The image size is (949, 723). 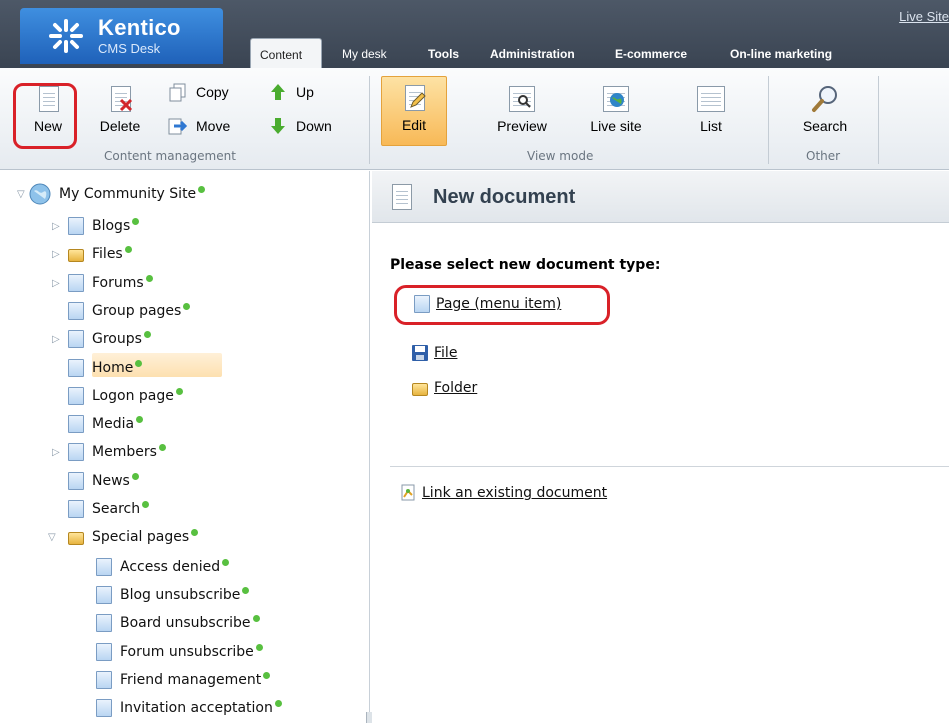 I want to click on link-document-icon, so click(x=408, y=492).